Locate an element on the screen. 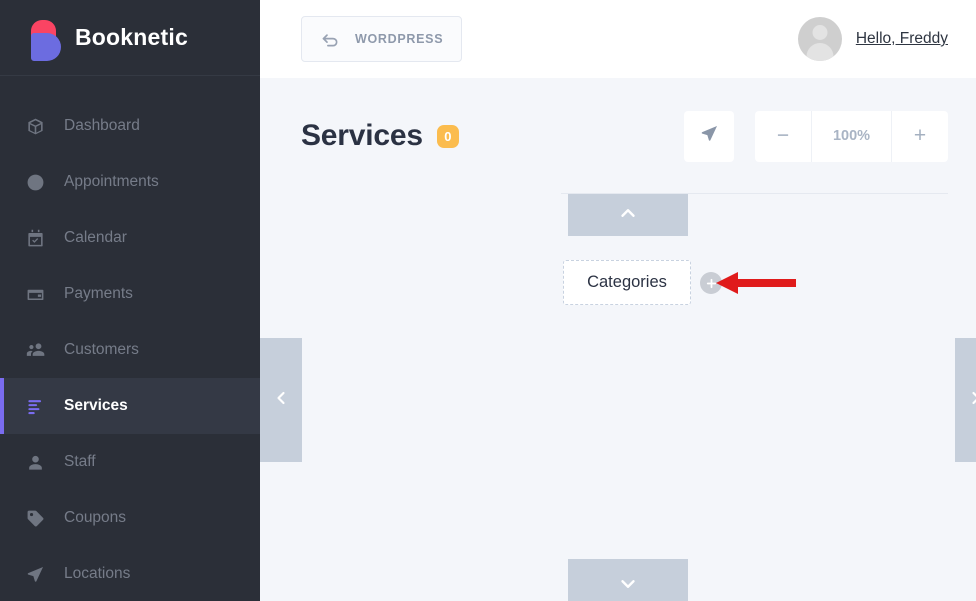 This screenshot has height=601, width=976. chevron-down-icon is located at coordinates (628, 586).